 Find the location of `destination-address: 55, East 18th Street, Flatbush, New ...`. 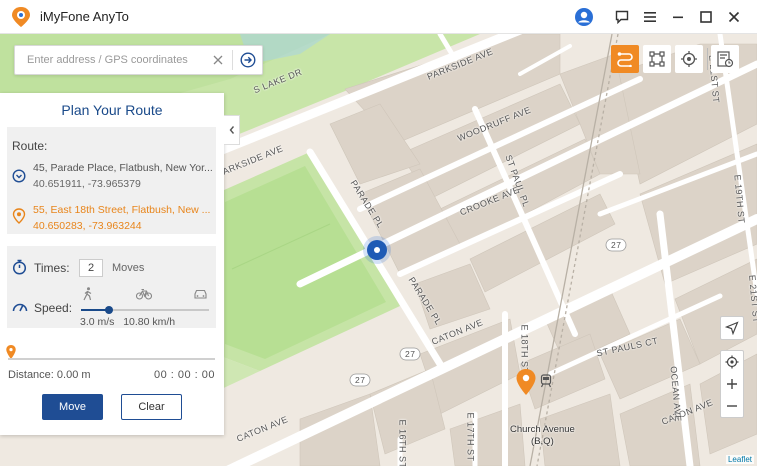

destination-address: 55, East 18th Street, Flatbush, New ... is located at coordinates (122, 210).